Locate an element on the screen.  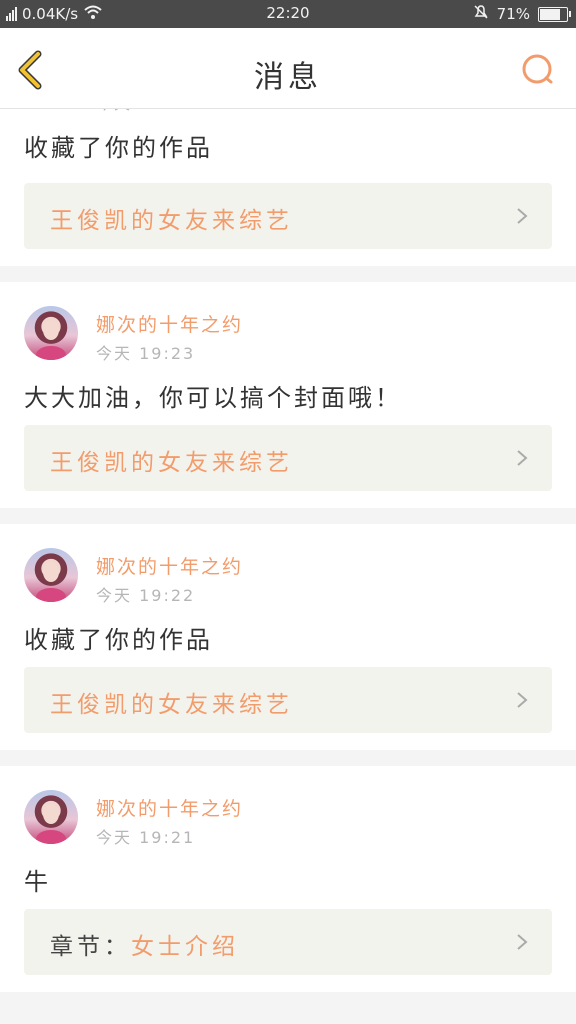
message-content: 大大加油，你可以搞个封面哦！ is located at coordinates (213, 398).